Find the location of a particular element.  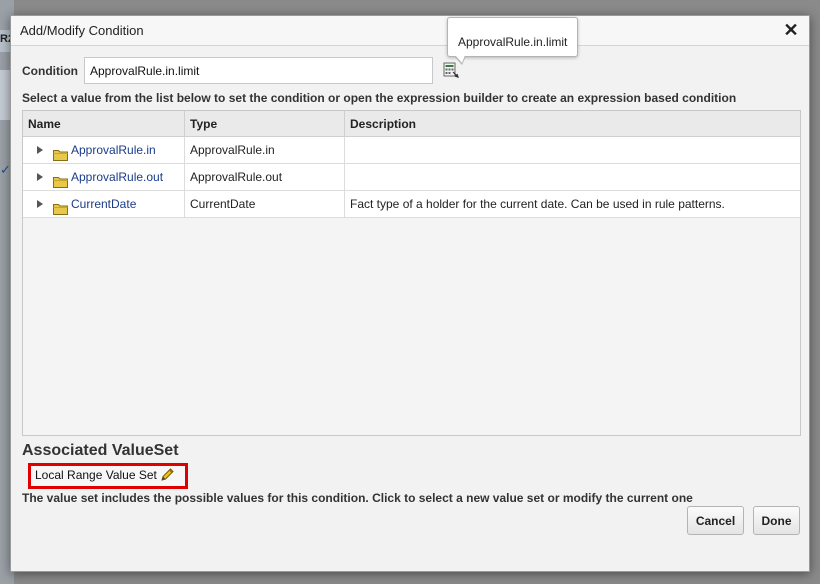

dialog-titlebar: Add/Modify Condition ✕ is located at coordinates (410, 31).